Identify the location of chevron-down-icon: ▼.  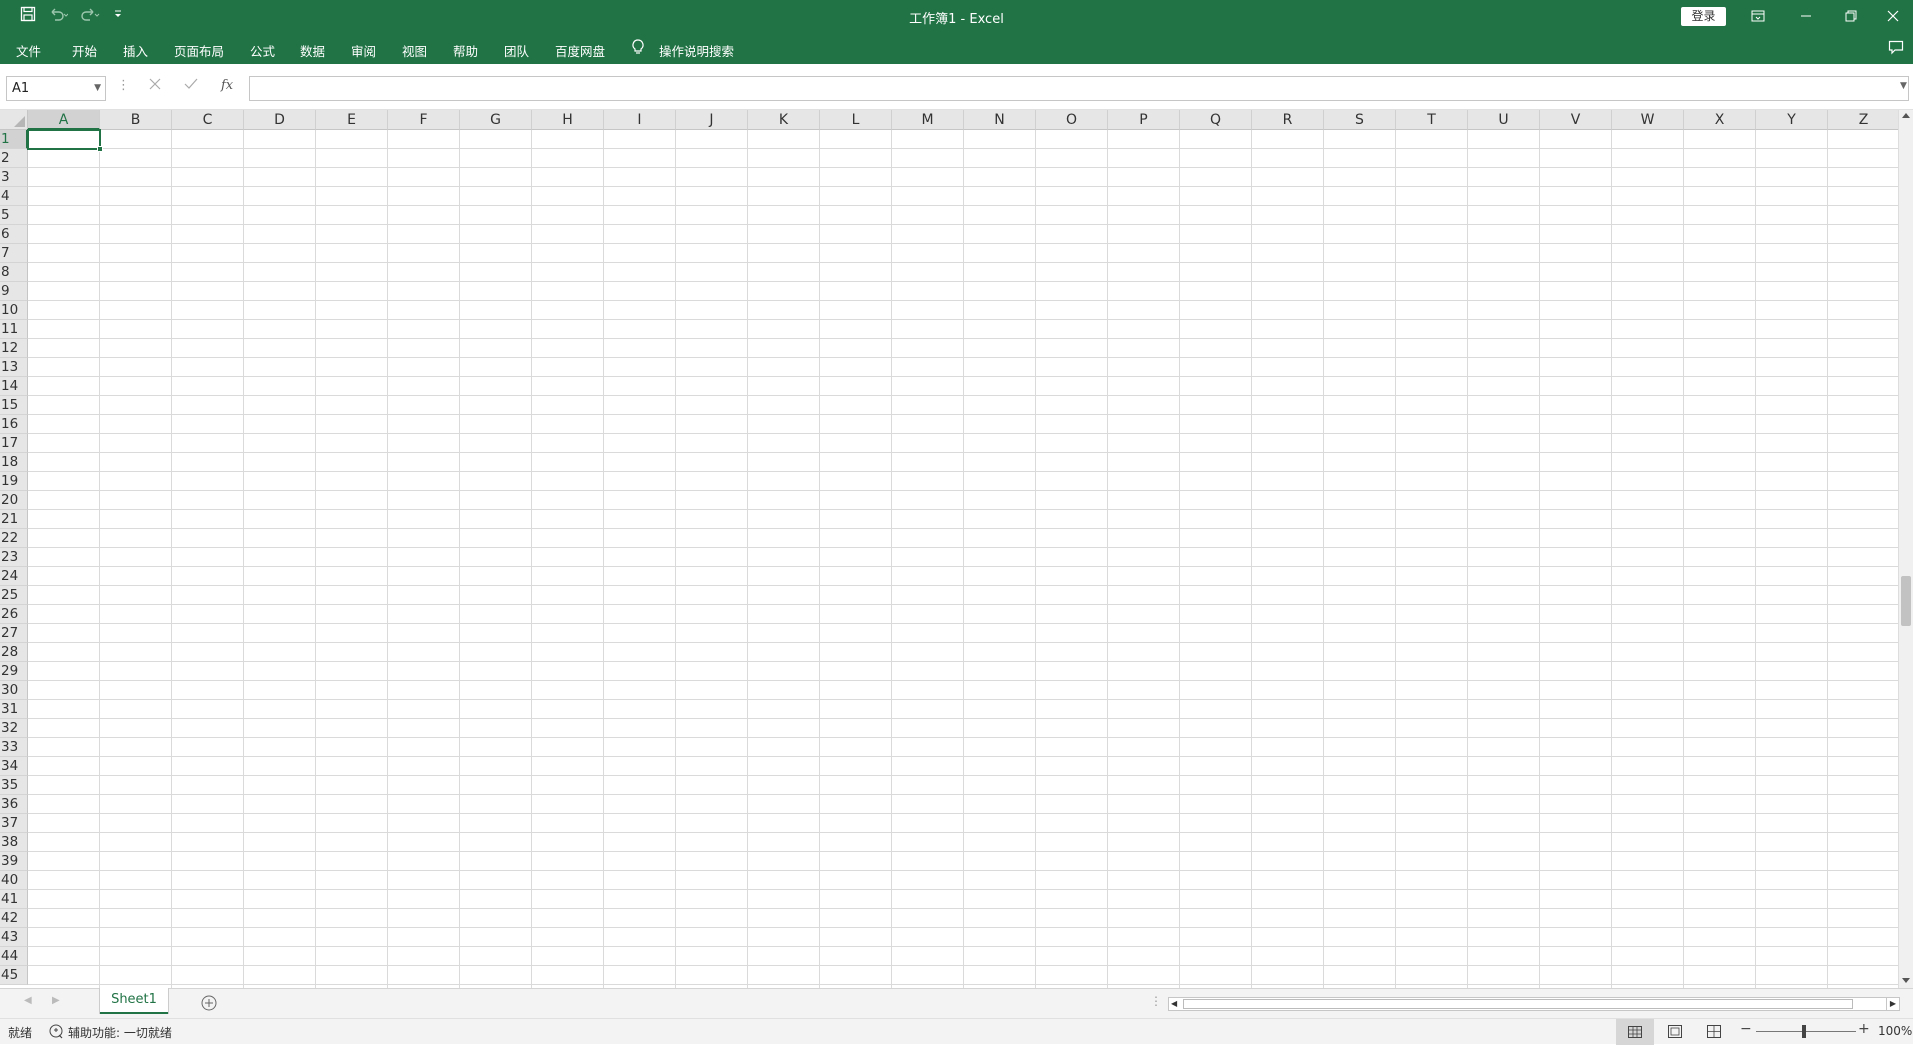
(97, 88).